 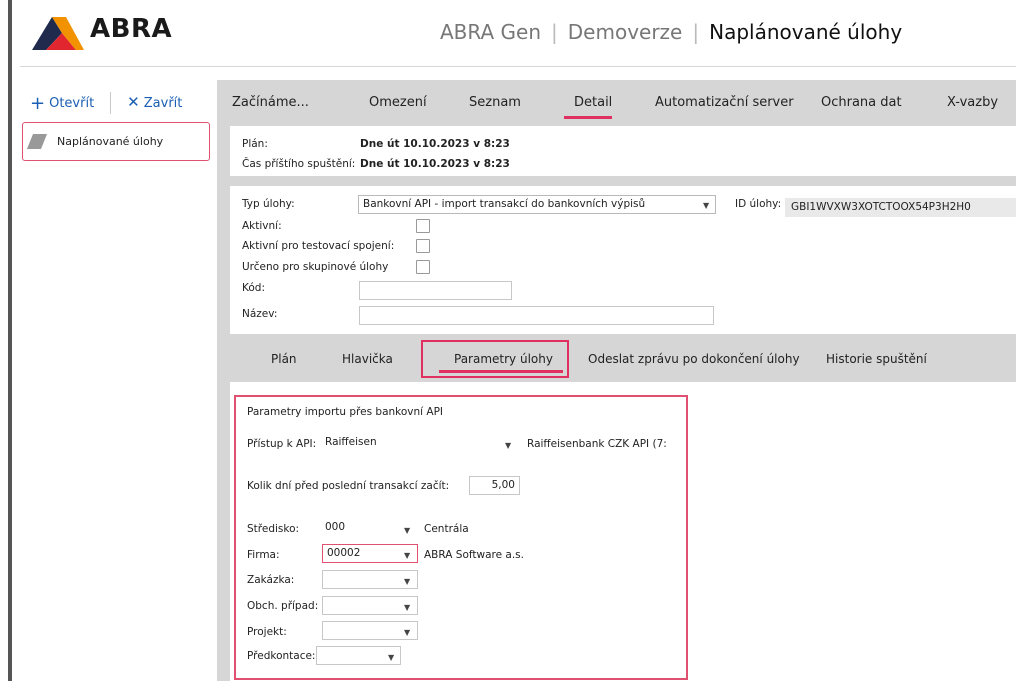 I want to click on order-label: Zakázka:, so click(x=271, y=580).